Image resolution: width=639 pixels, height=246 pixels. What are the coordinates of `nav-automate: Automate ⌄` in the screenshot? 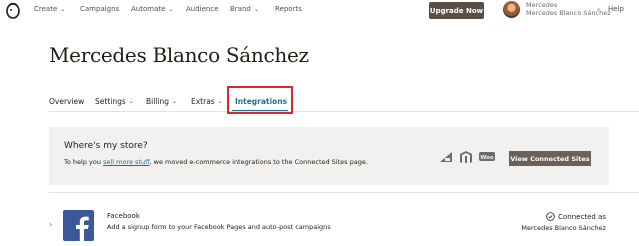 It's located at (152, 9).